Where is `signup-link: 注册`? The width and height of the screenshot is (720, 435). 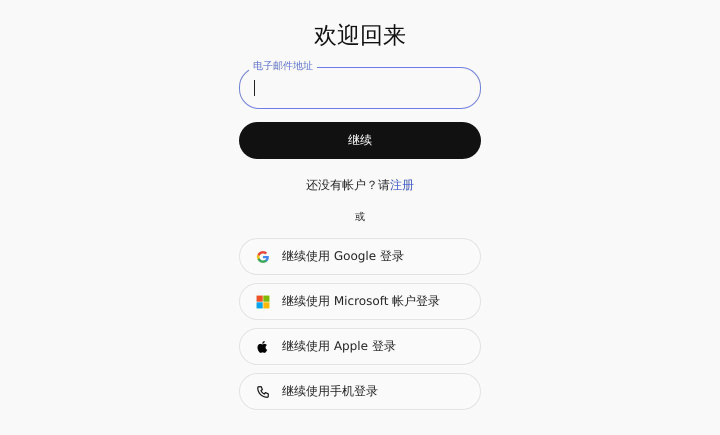 signup-link: 注册 is located at coordinates (402, 185).